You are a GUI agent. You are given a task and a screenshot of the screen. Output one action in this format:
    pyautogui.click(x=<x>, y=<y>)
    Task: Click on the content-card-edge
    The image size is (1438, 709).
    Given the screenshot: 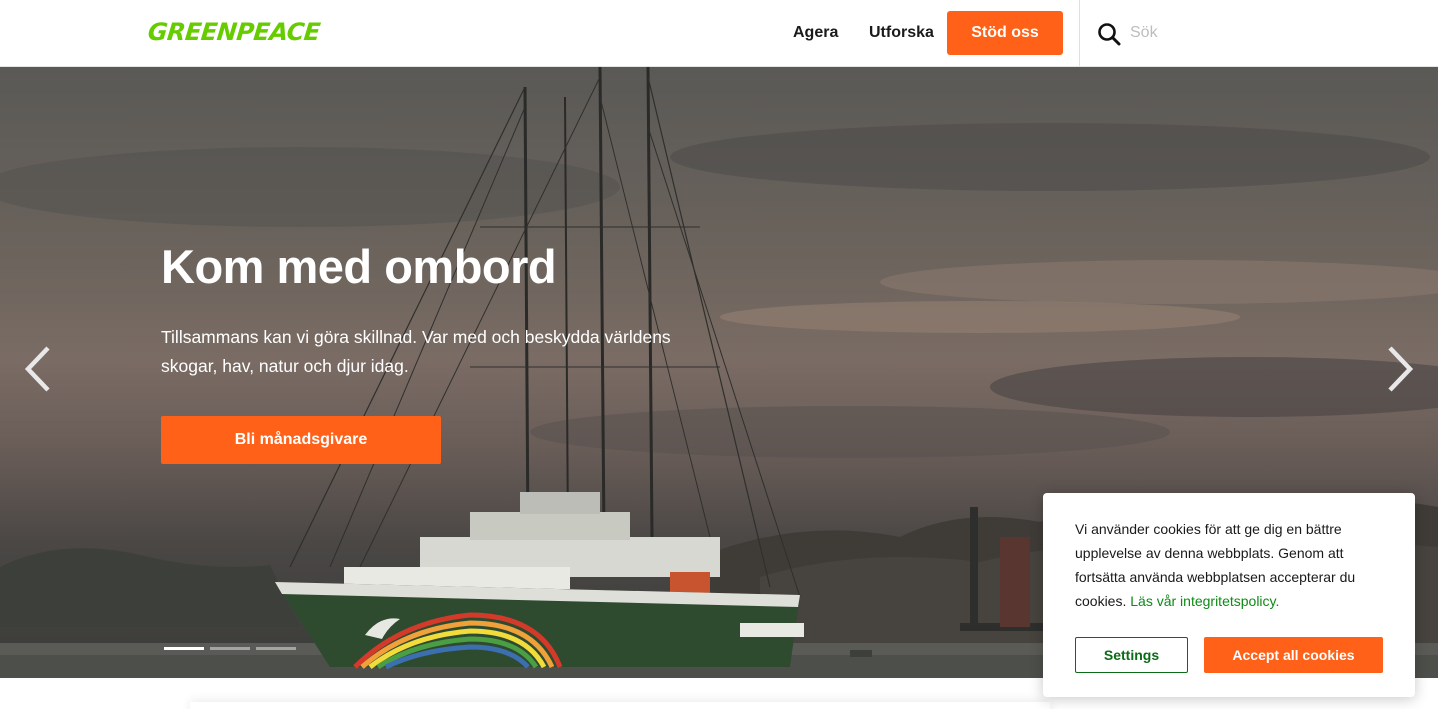 What is the action you would take?
    pyautogui.click(x=620, y=705)
    